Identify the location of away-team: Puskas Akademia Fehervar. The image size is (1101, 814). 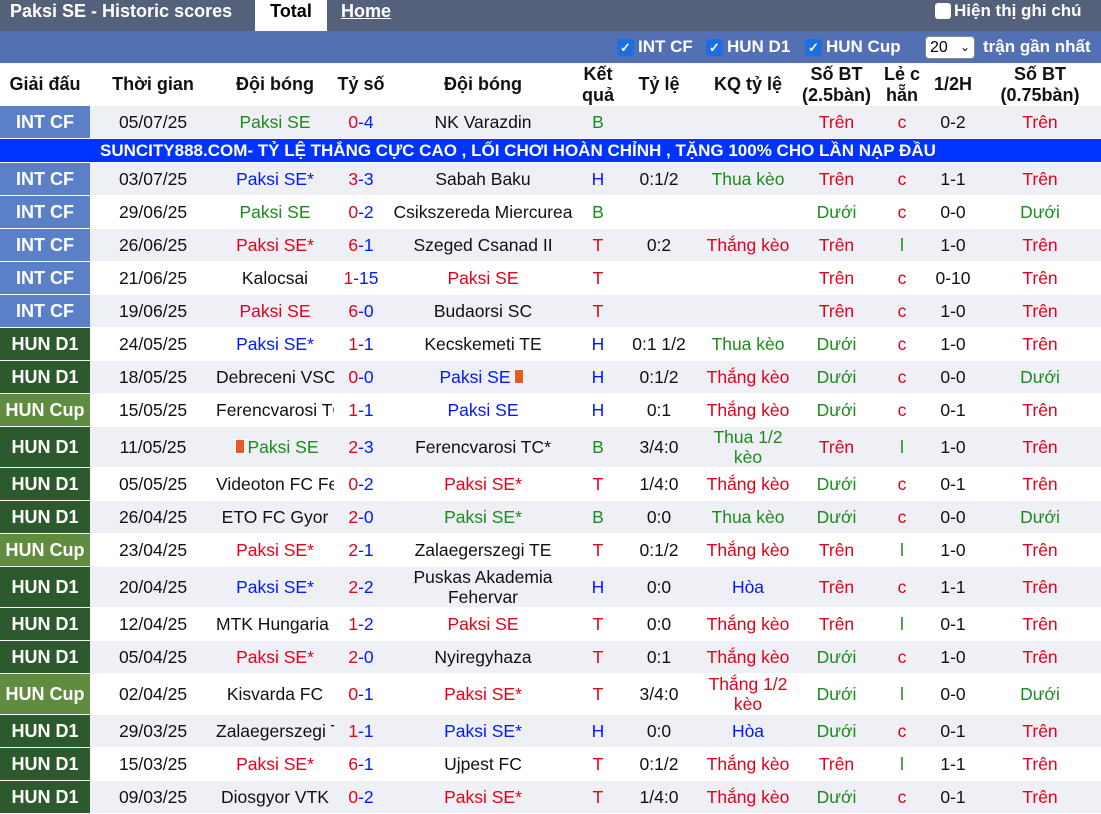
(483, 587).